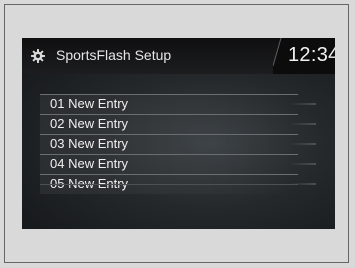  What do you see at coordinates (178, 164) in the screenshot?
I see `list-item-entry-04: 04 New Entry` at bounding box center [178, 164].